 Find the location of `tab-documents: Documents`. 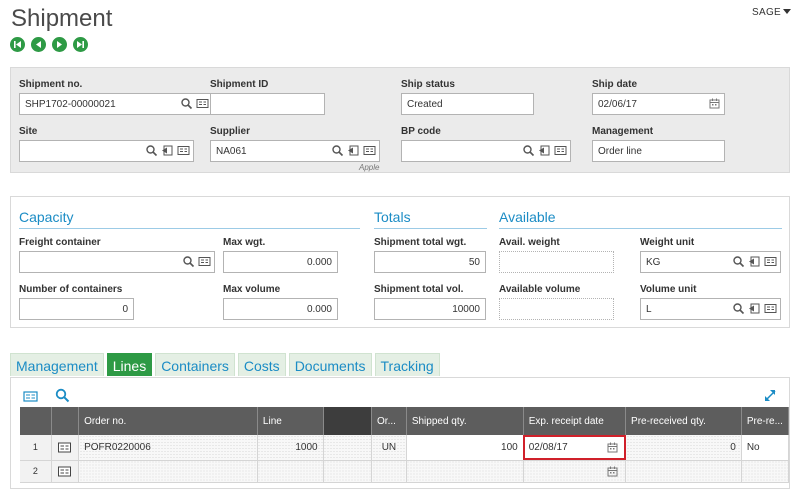

tab-documents: Documents is located at coordinates (330, 364).